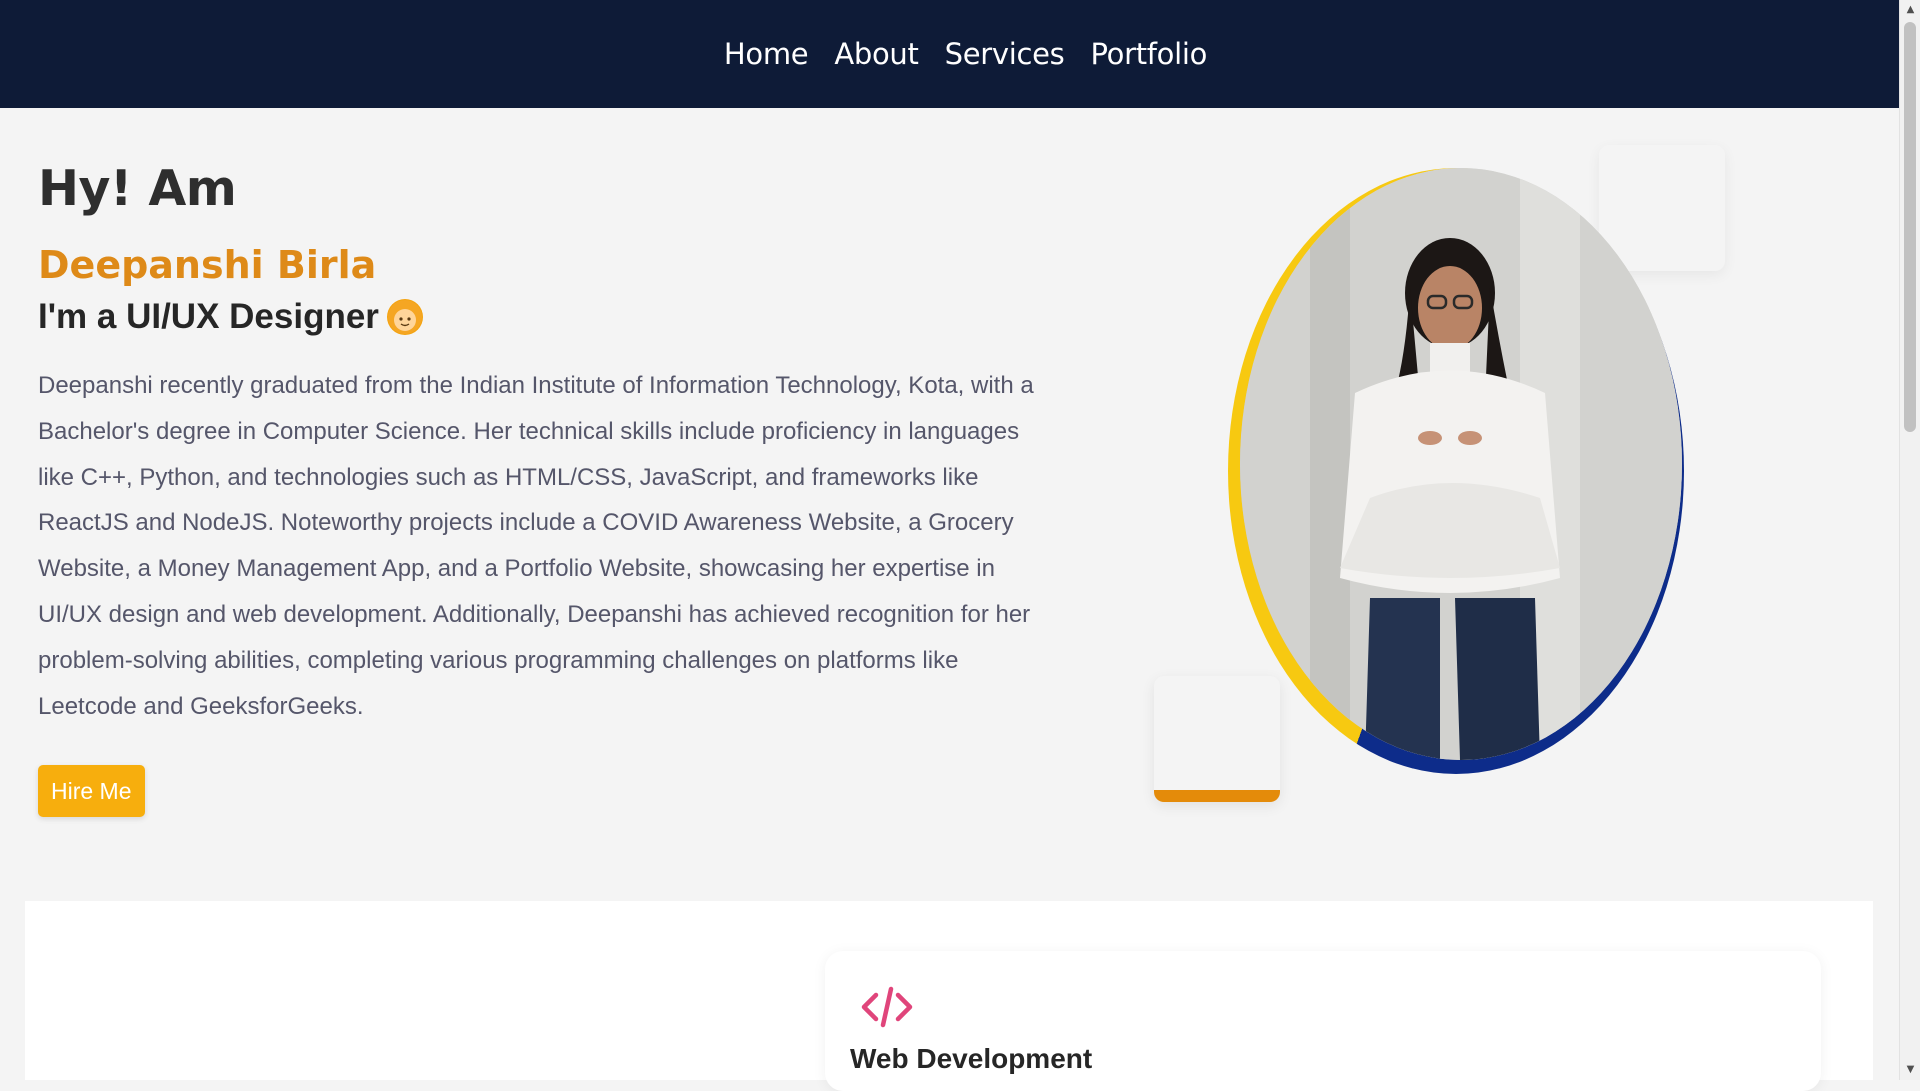 This screenshot has height=1091, width=1920. Describe the element at coordinates (1910, 227) in the screenshot. I see `scrollbar-thumb` at that location.